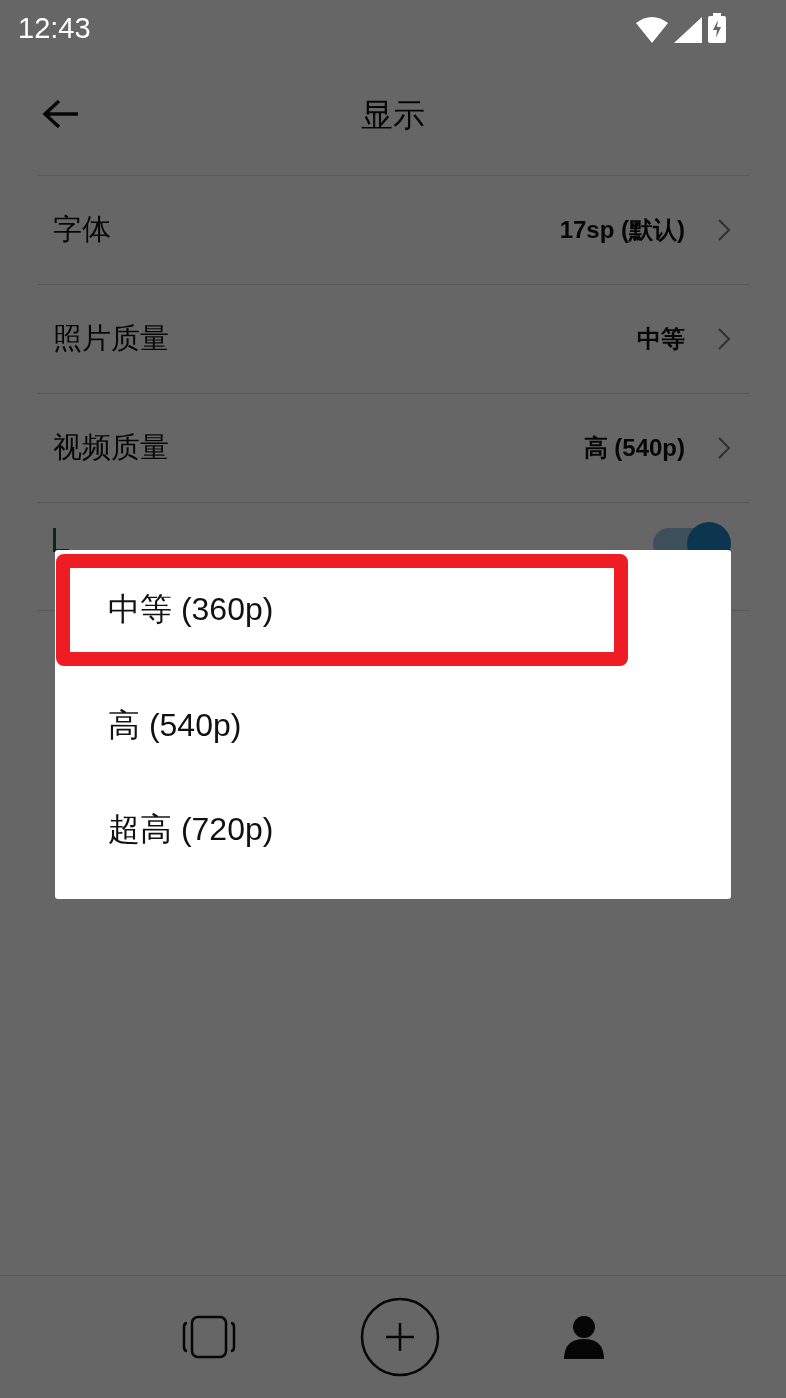  I want to click on chart-icon, so click(61, 540).